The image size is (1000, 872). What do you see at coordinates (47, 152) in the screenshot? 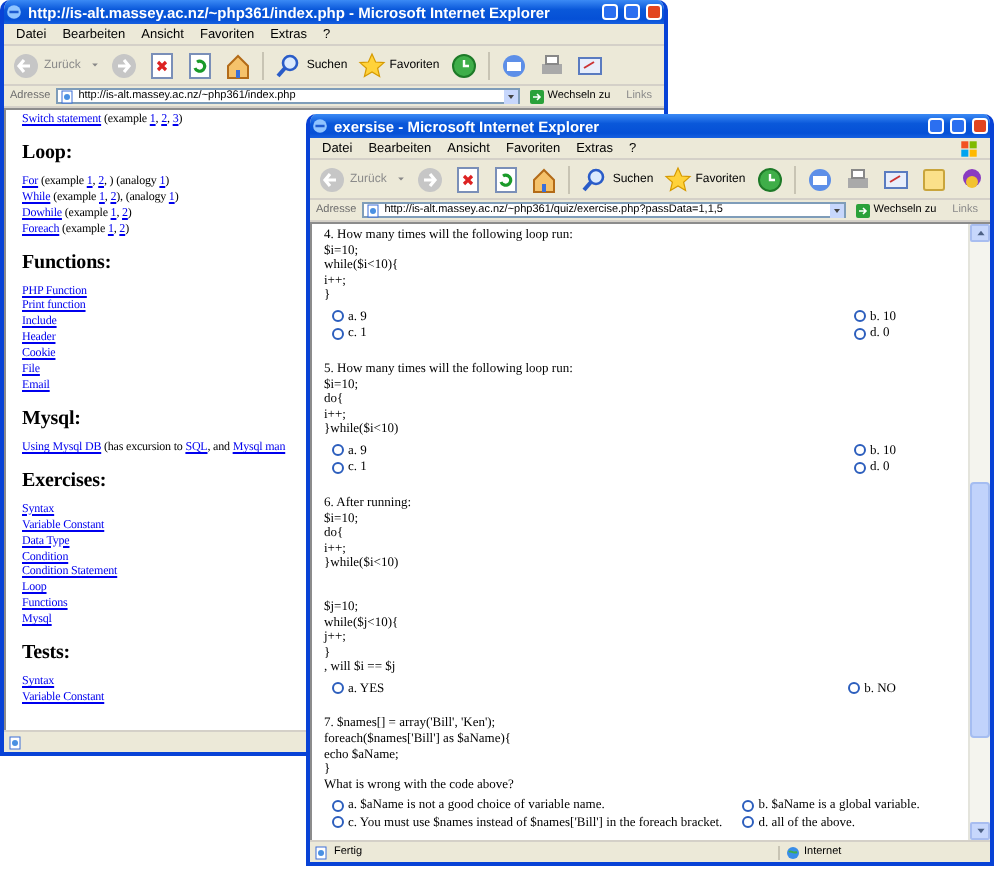
I see `section-heading: Loop:` at bounding box center [47, 152].